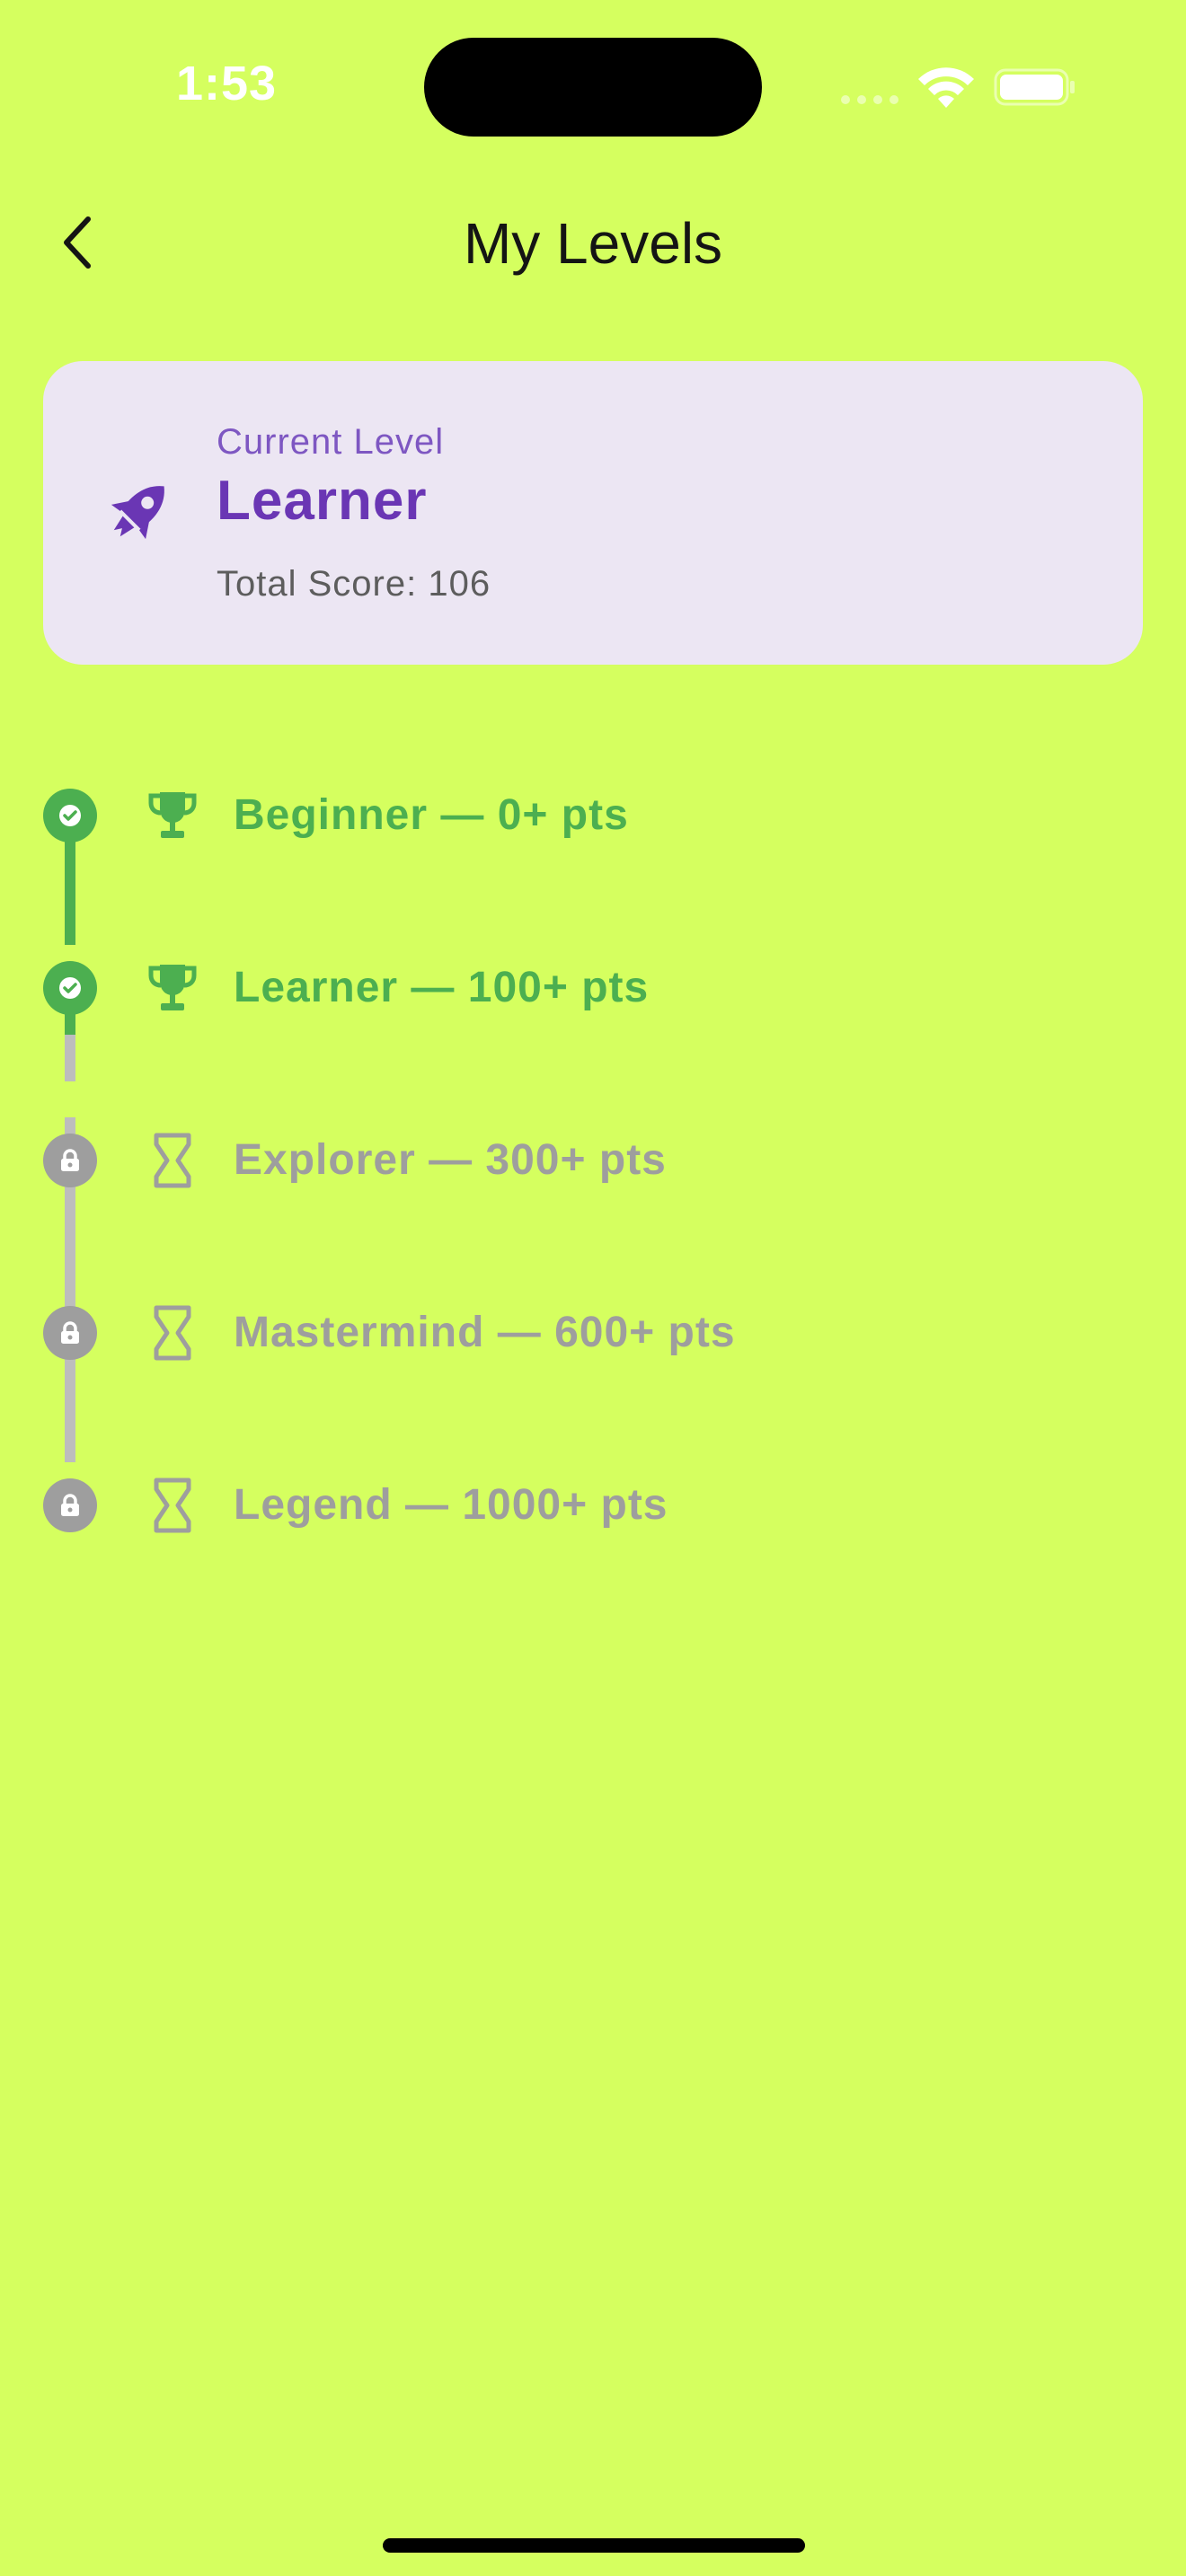  What do you see at coordinates (485, 1332) in the screenshot?
I see `level-label: Mastermind — 600+ pts` at bounding box center [485, 1332].